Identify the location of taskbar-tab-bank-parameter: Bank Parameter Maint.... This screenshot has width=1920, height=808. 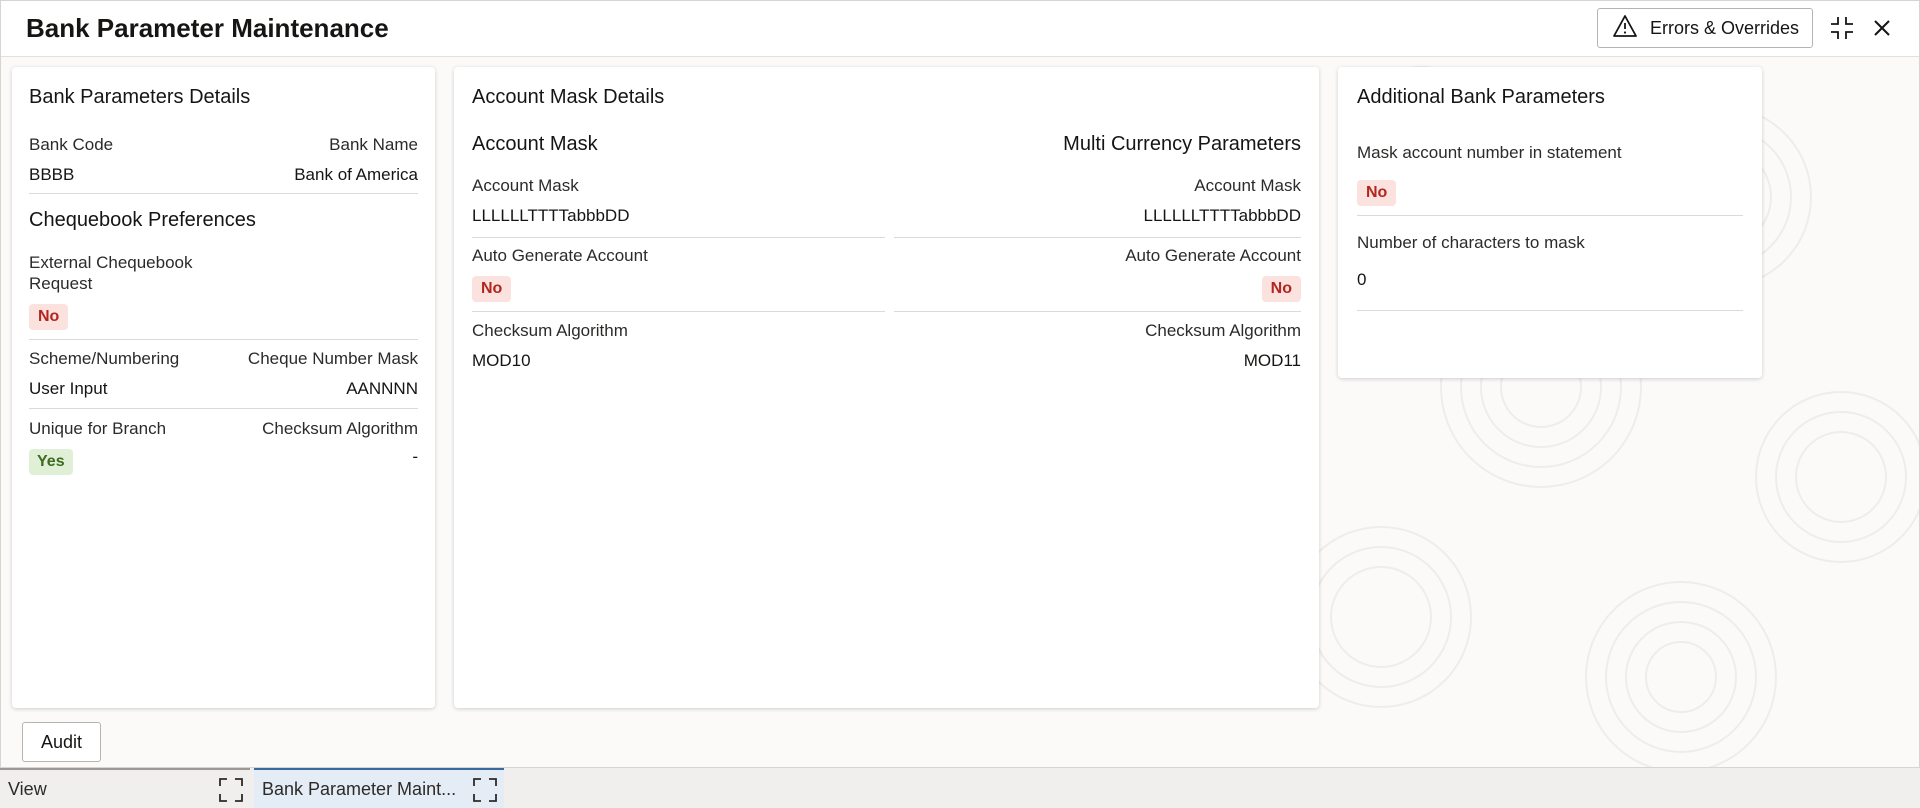
(379, 788).